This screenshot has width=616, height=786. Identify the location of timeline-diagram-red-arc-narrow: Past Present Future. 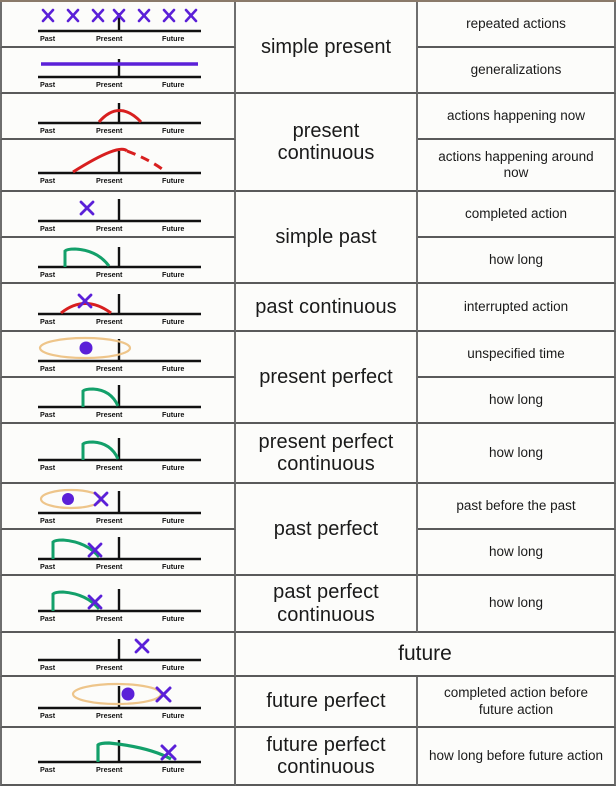
(119, 119).